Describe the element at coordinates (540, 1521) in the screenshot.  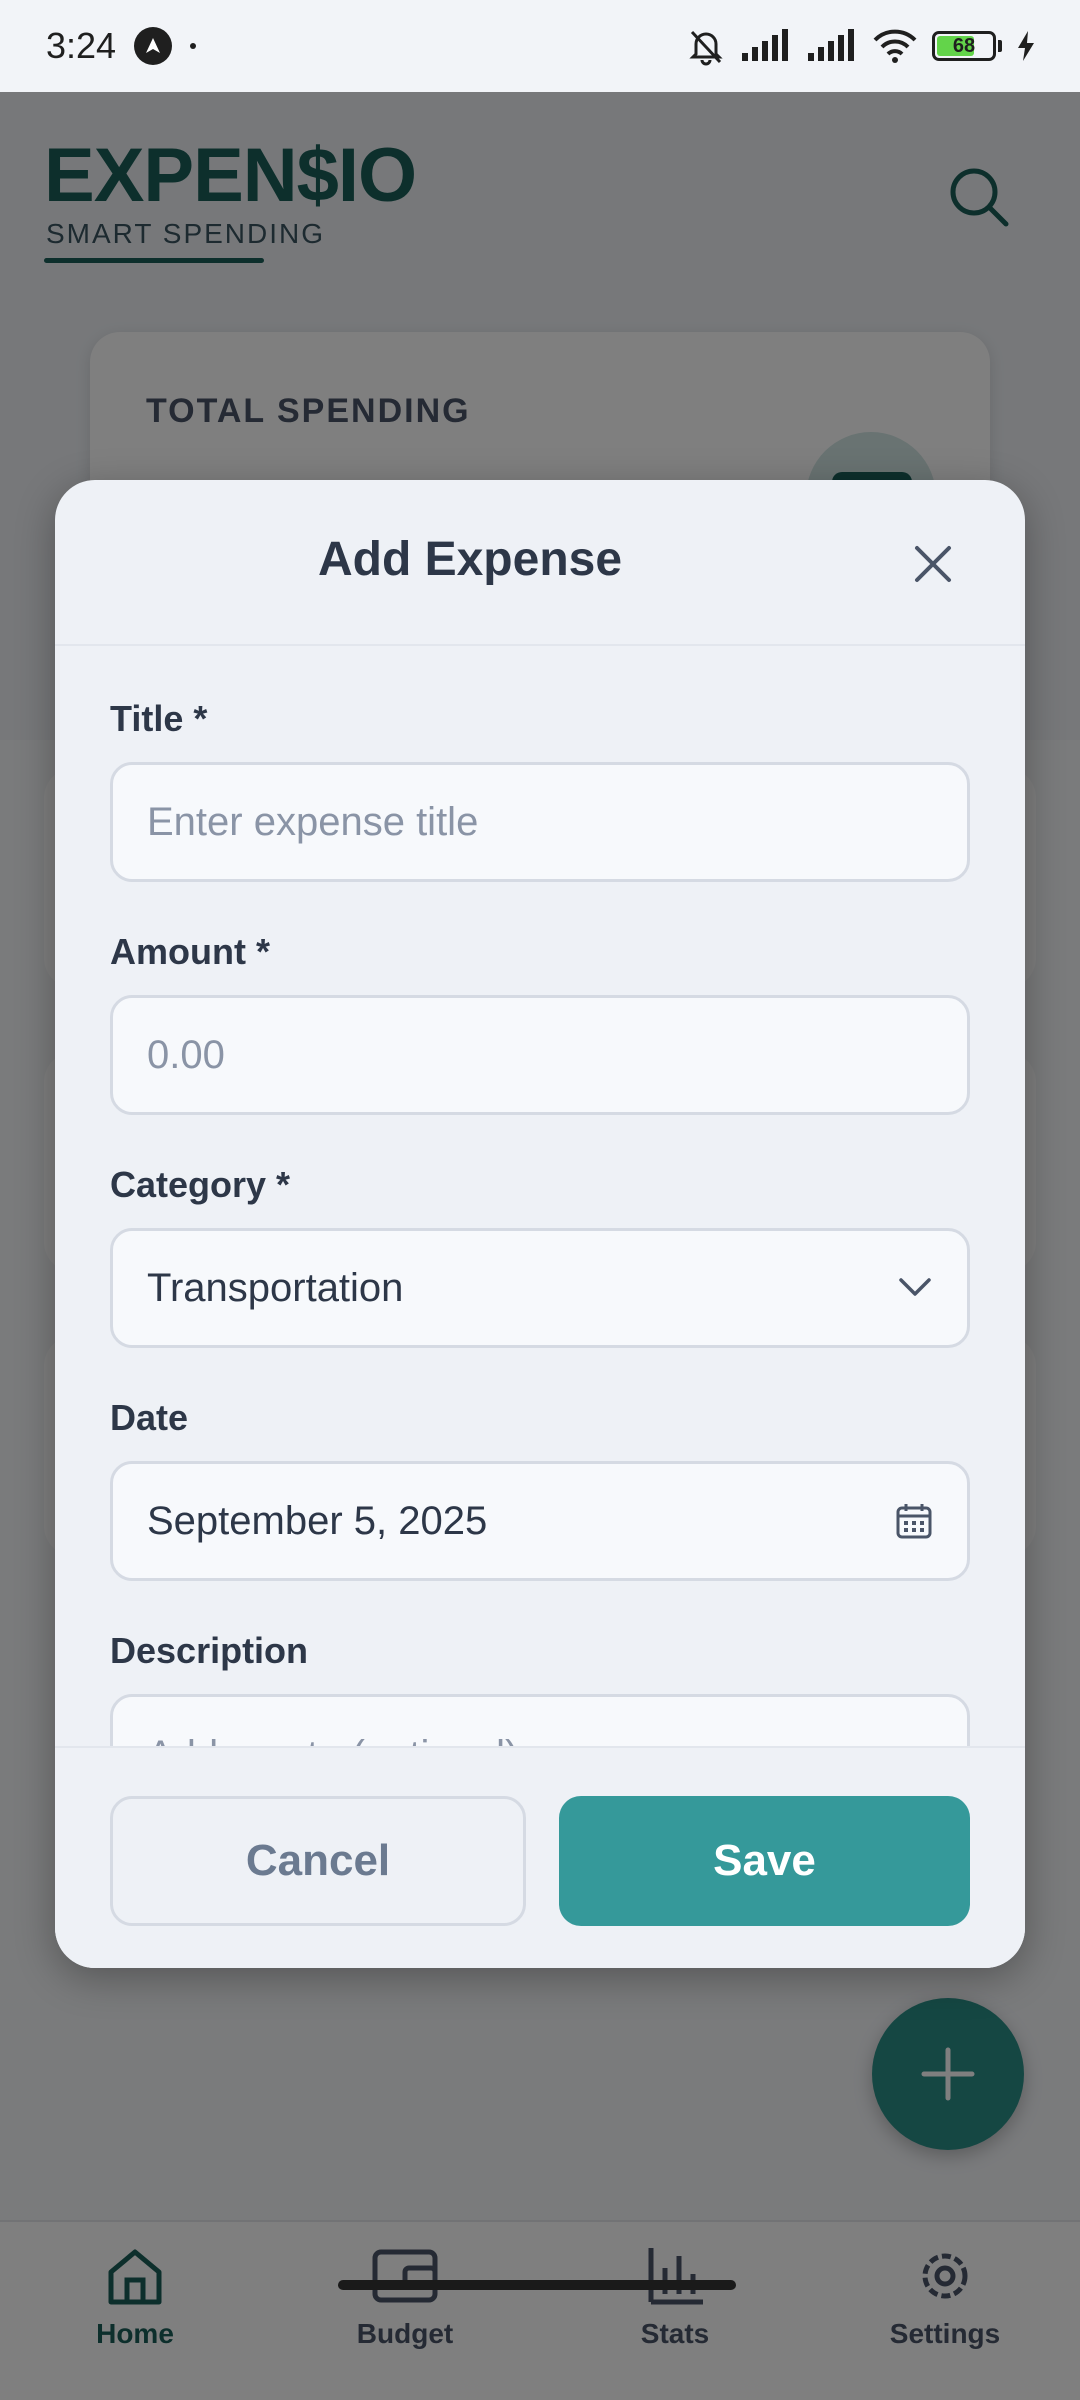
I see `date-field: September 5, 2025` at that location.